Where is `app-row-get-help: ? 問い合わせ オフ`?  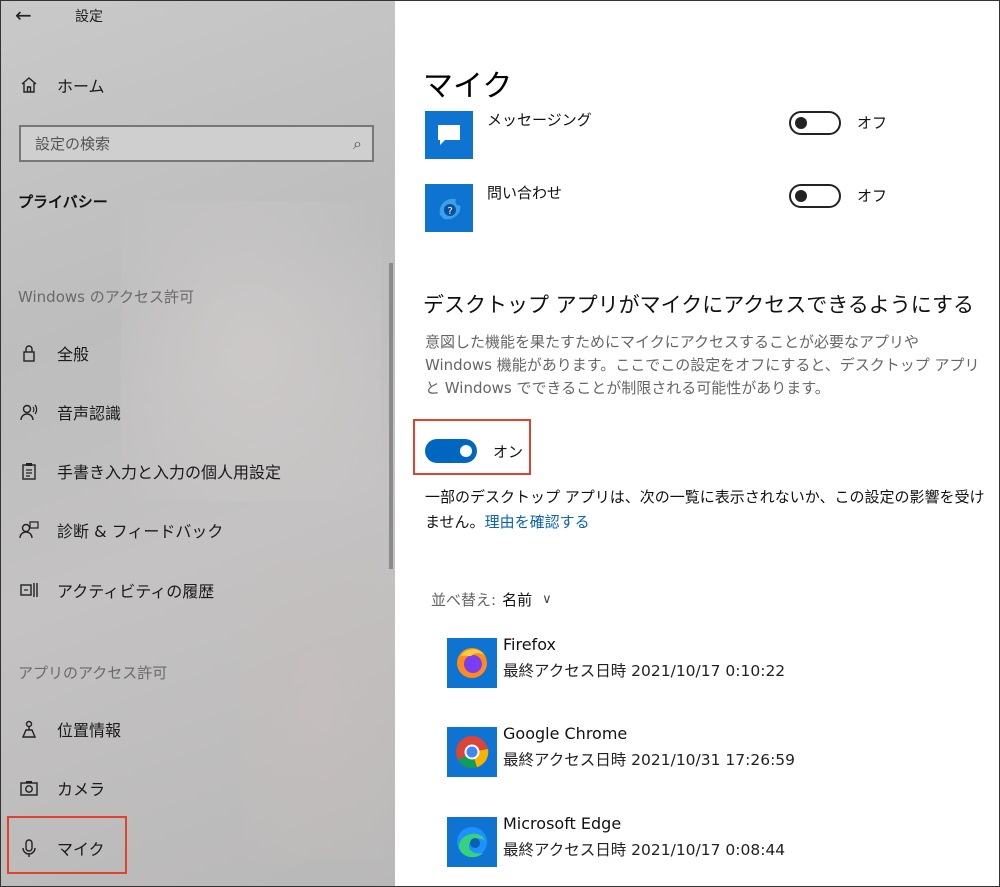
app-row-get-help: ? 問い合わせ オフ is located at coordinates (705, 208).